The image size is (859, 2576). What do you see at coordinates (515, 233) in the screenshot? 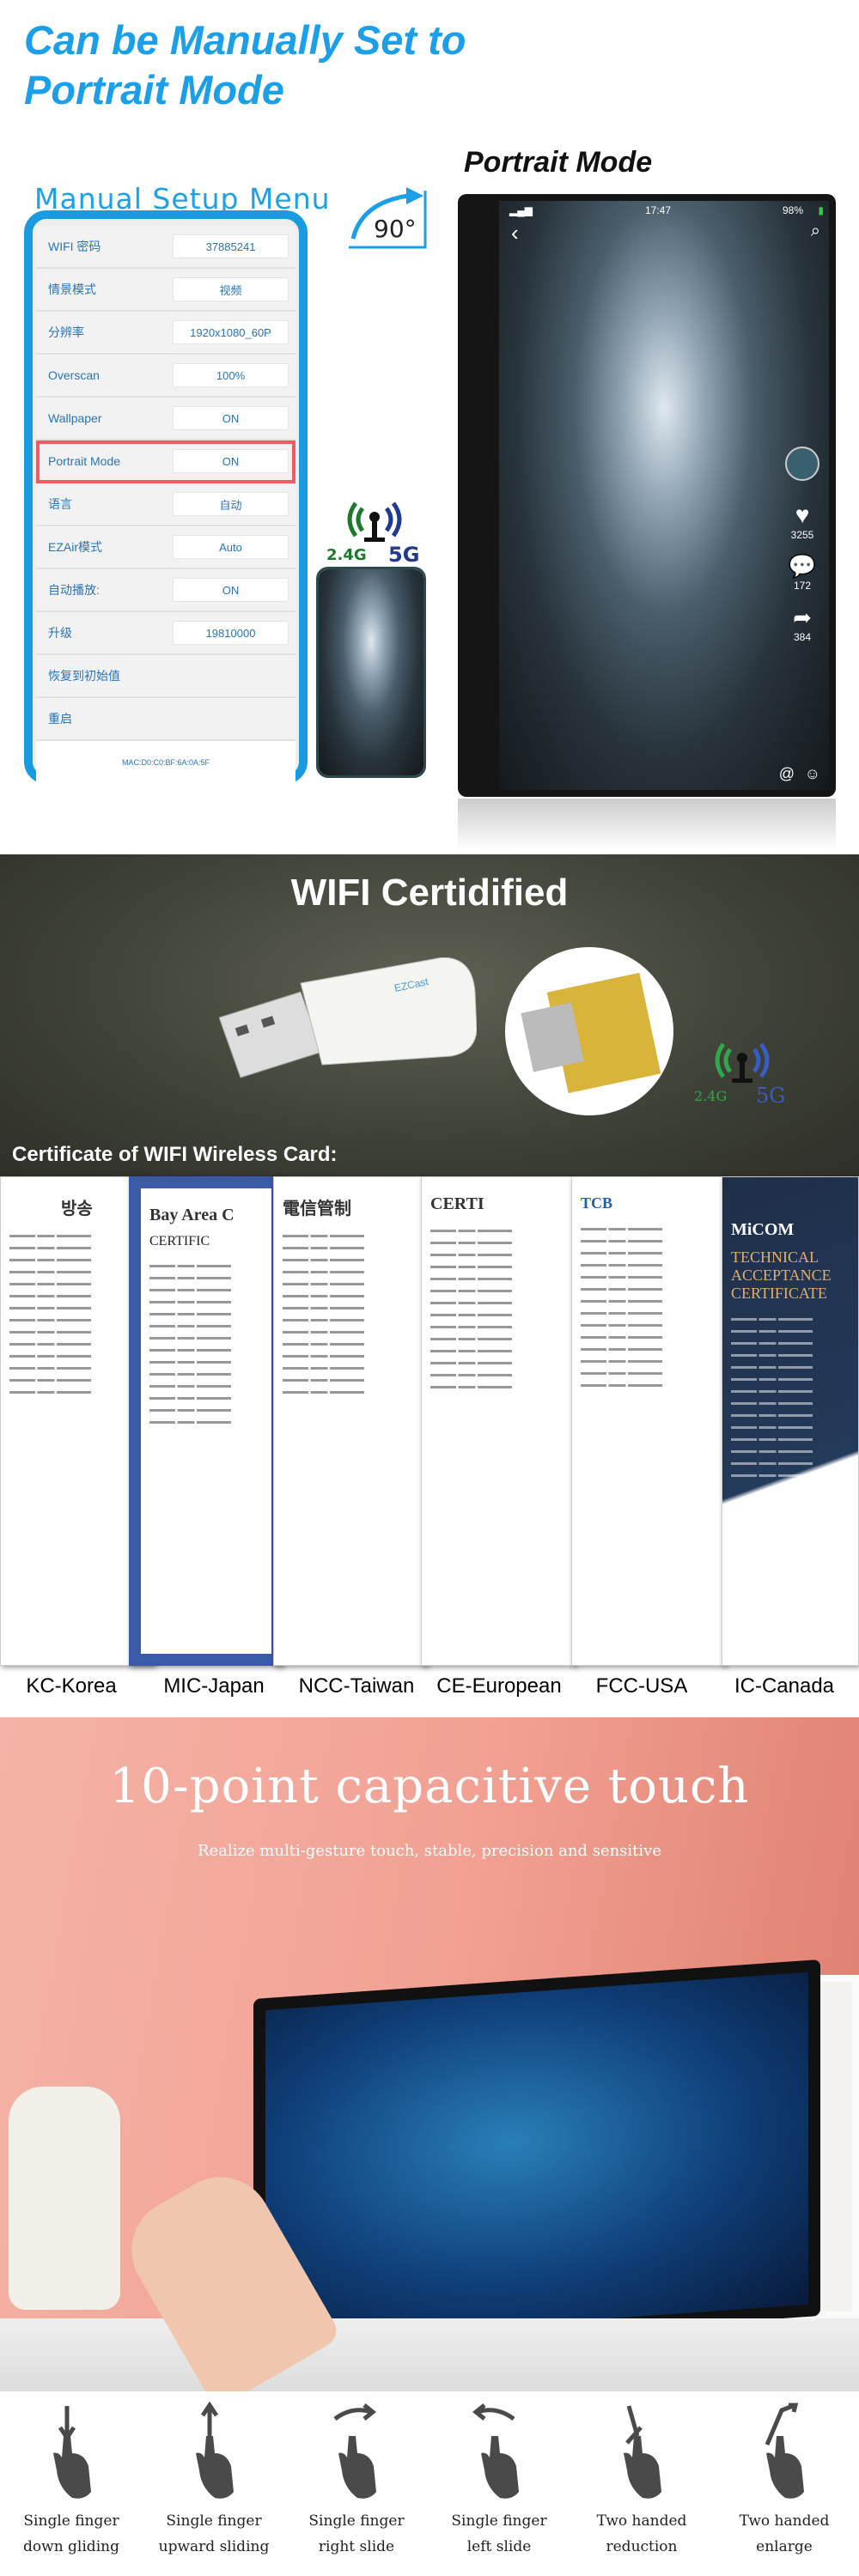
I see `back-icon: ‹` at bounding box center [515, 233].